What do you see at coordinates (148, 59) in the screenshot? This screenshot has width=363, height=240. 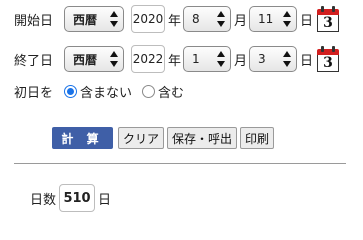 I see `end-year-input: 2022` at bounding box center [148, 59].